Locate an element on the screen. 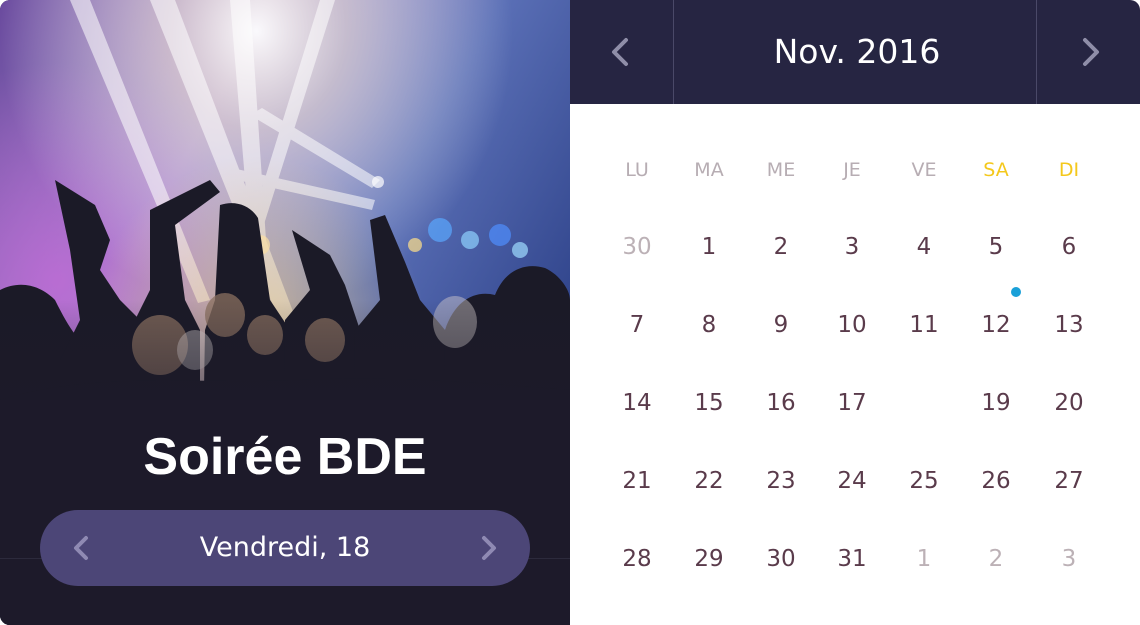 The height and width of the screenshot is (625, 1140). calendar-day-number: 5 is located at coordinates (996, 247).